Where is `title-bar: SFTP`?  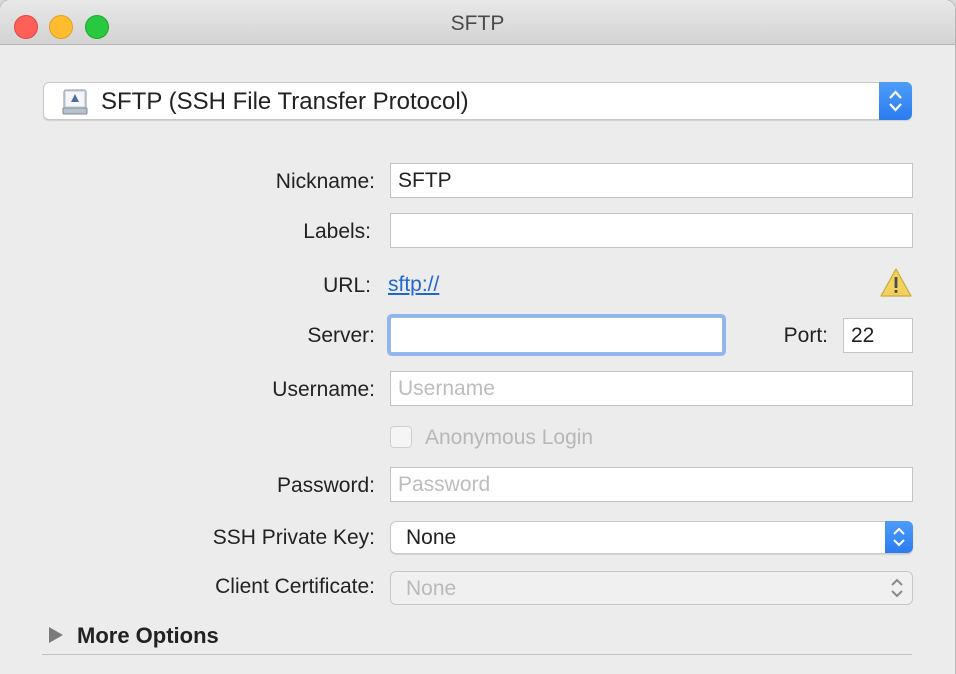
title-bar: SFTP is located at coordinates (477, 22).